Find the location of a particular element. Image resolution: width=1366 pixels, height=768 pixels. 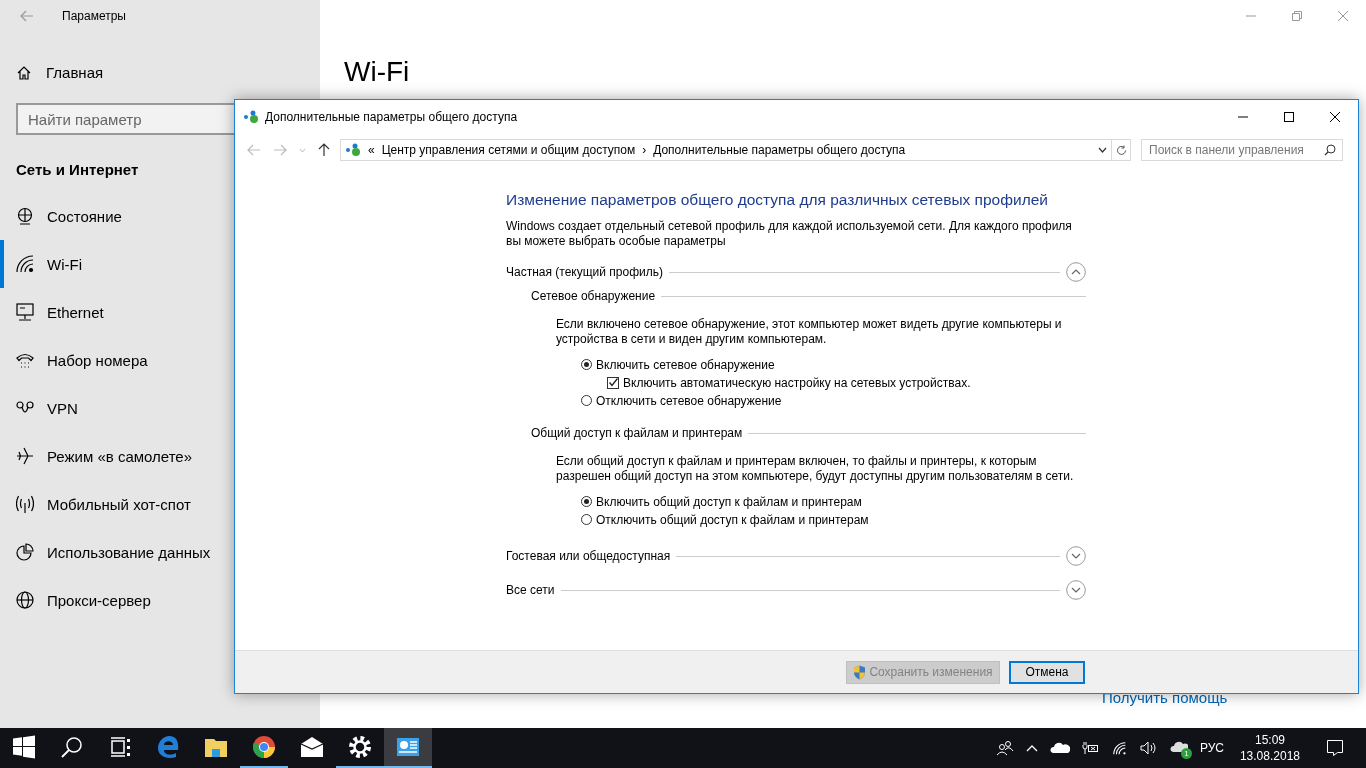

taskbar-button is located at coordinates (408, 748).